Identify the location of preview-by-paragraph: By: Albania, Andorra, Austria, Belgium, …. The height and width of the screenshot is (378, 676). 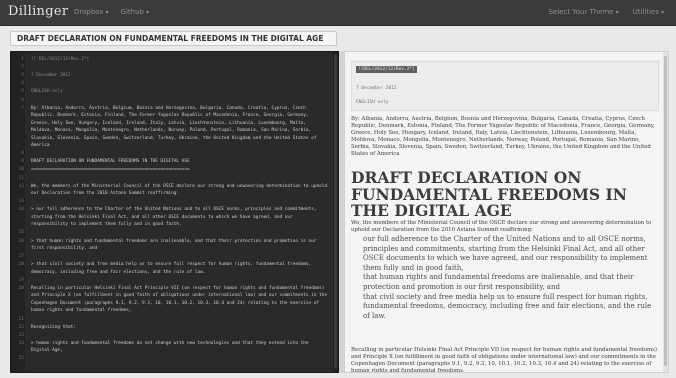
(503, 136).